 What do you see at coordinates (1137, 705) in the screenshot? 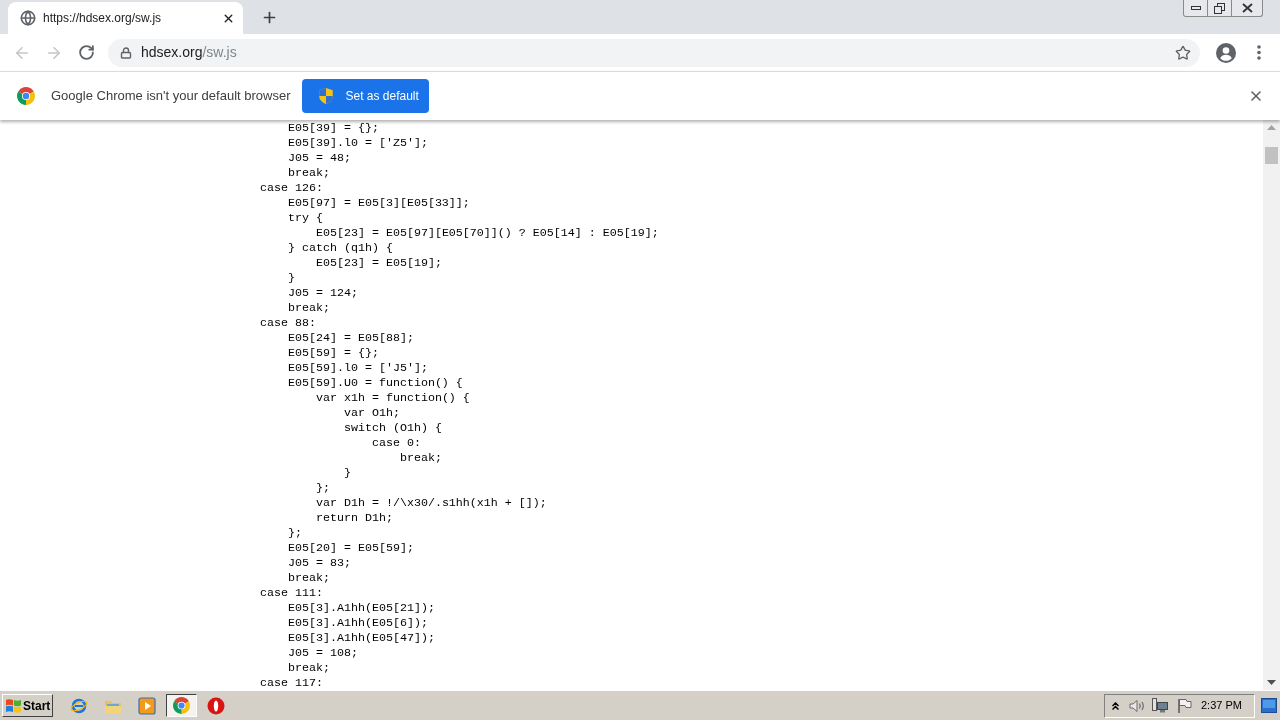
I see `speaker-icon` at bounding box center [1137, 705].